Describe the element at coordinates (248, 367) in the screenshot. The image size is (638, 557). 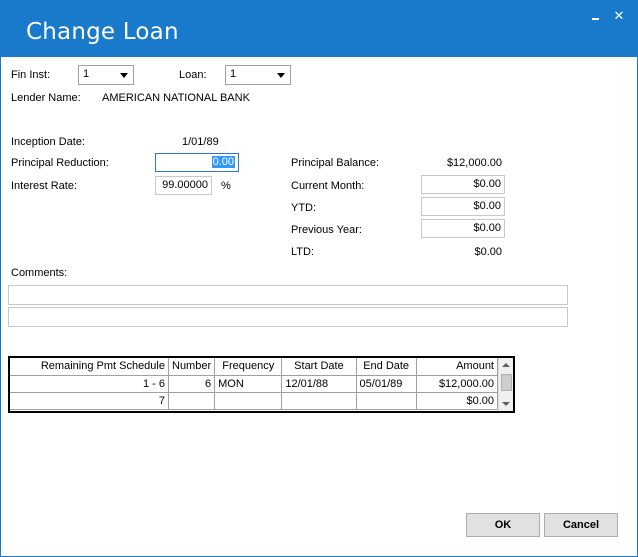
I see `col-header-frequency: Frequency` at that location.